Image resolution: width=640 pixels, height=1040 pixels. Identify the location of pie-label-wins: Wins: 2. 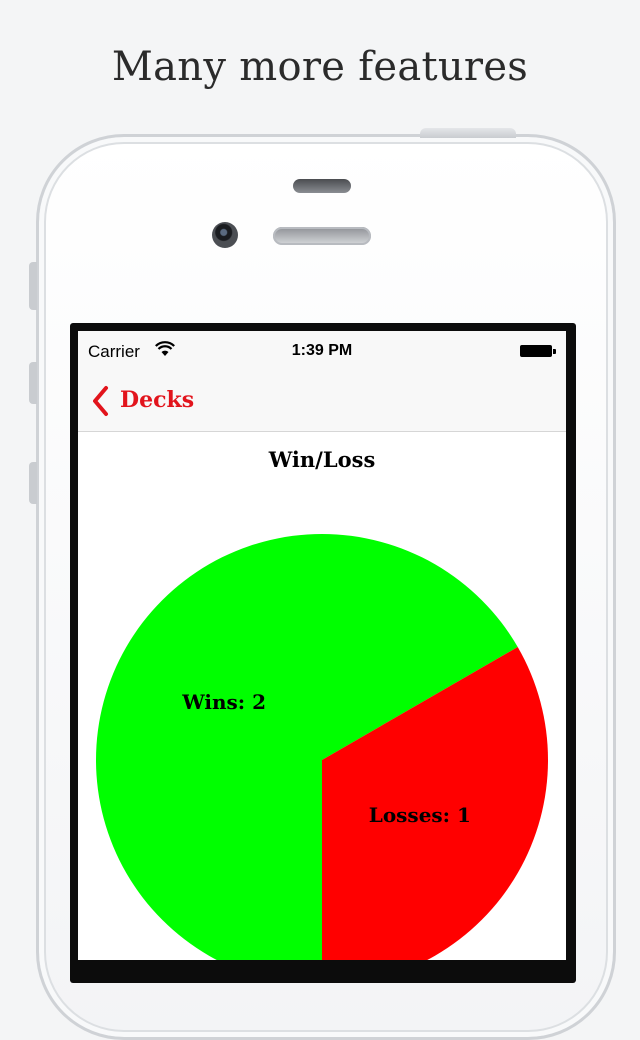
(223, 702).